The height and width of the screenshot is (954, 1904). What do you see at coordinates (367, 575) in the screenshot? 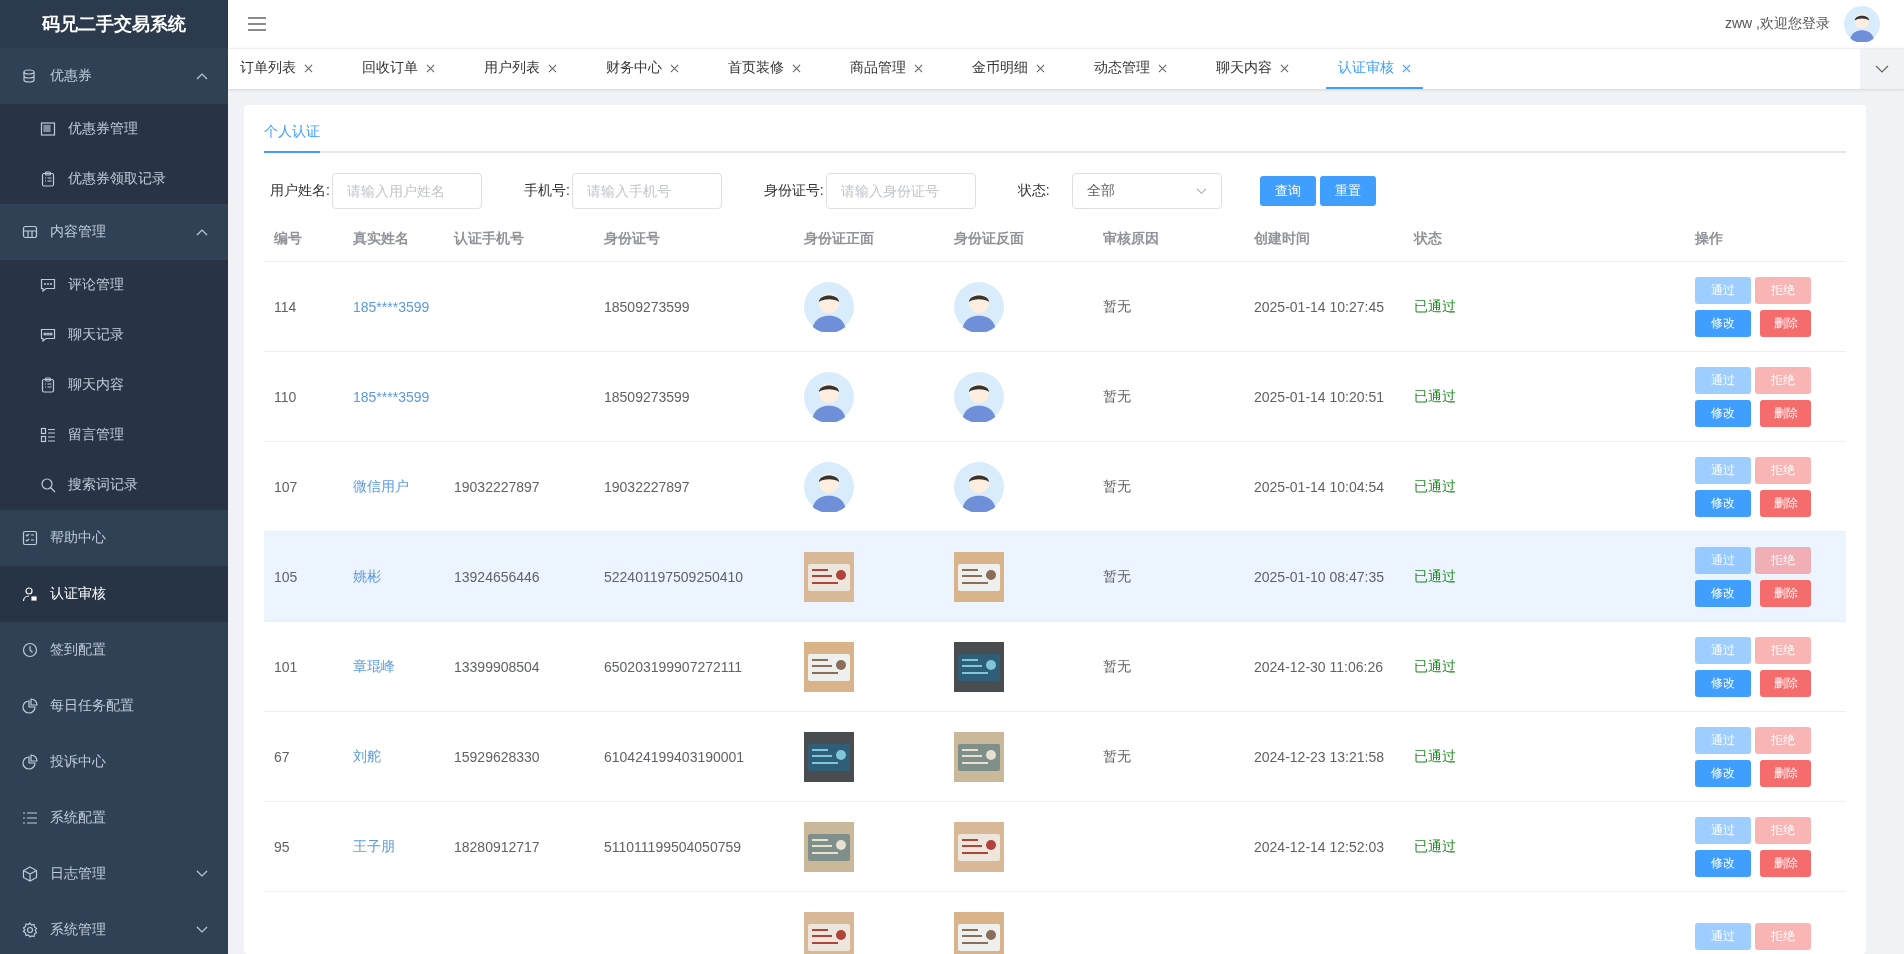
I see `name-link: 姚彬` at bounding box center [367, 575].